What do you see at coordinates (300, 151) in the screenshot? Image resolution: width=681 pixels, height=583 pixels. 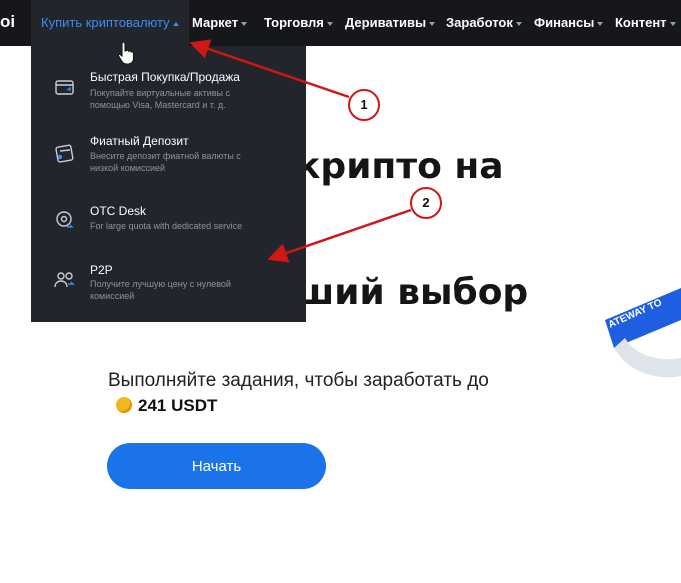 I see `annotation-arrows` at bounding box center [300, 151].